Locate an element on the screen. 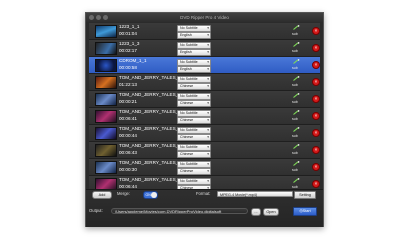 The image size is (400, 250). title-duration: 00:06:41 is located at coordinates (128, 118).